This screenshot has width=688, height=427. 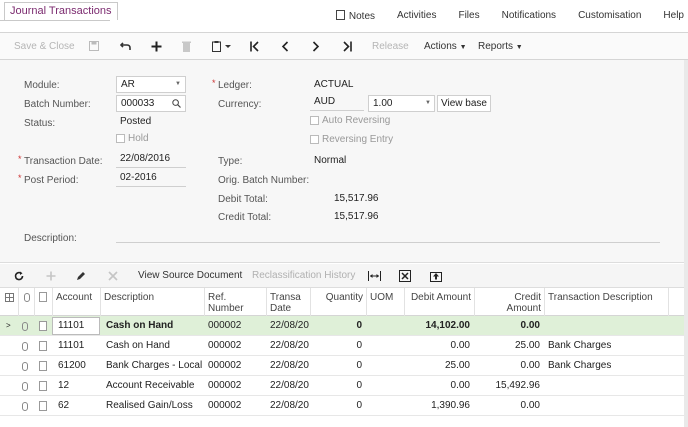 What do you see at coordinates (355, 16) in the screenshot?
I see `nav-notes: Notes` at bounding box center [355, 16].